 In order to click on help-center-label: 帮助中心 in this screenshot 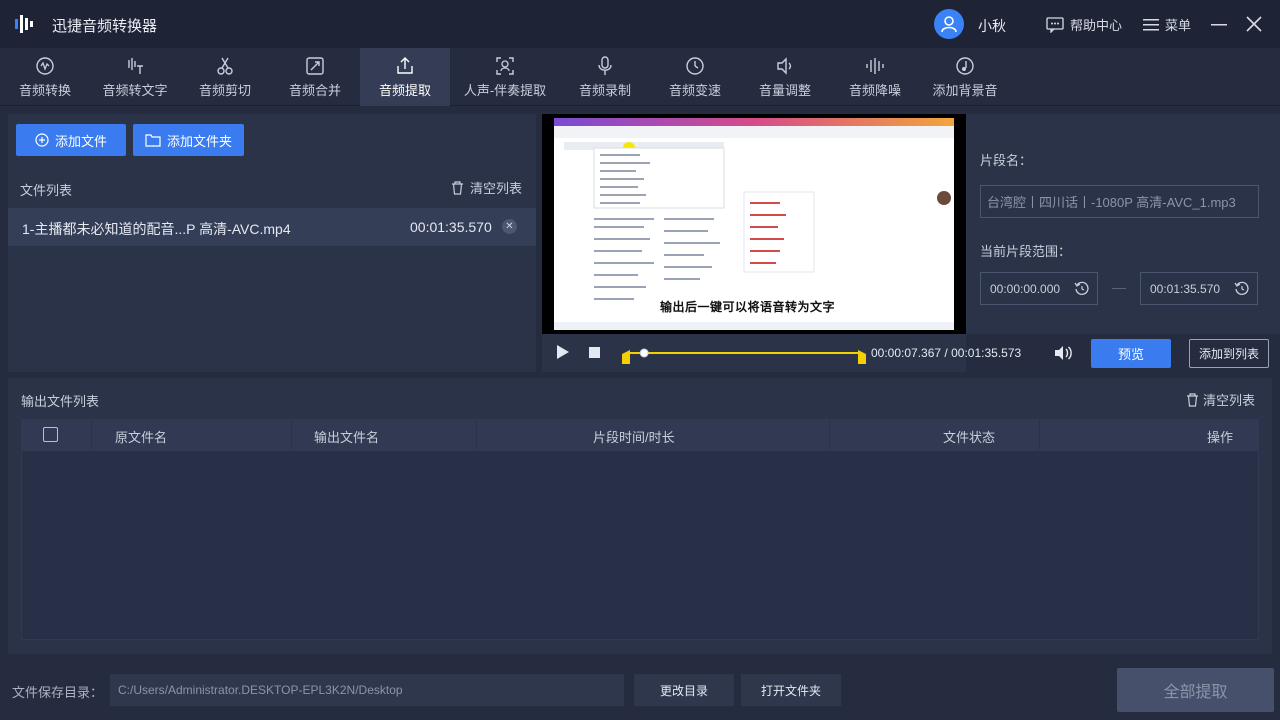, I will do `click(1096, 25)`.